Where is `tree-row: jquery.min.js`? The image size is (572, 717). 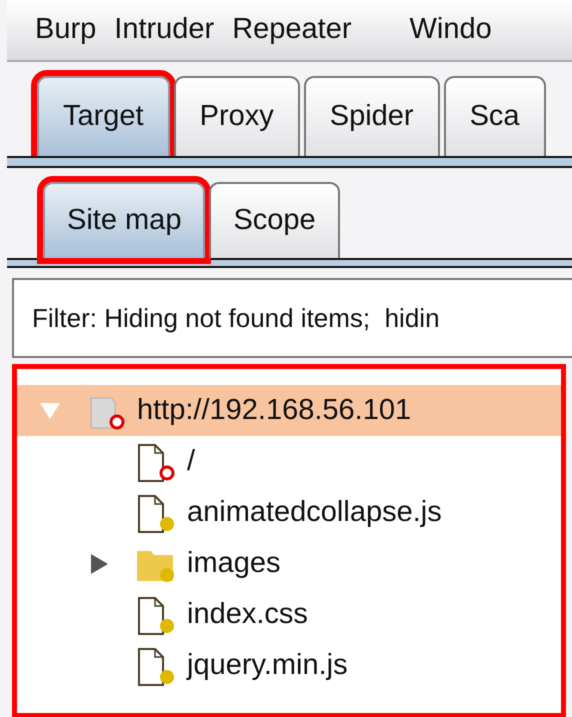 tree-row: jquery.min.js is located at coordinates (289, 665).